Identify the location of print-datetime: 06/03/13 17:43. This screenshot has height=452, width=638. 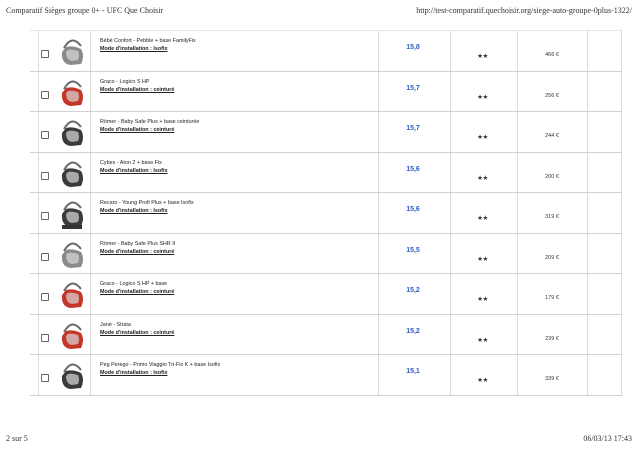
(607, 438).